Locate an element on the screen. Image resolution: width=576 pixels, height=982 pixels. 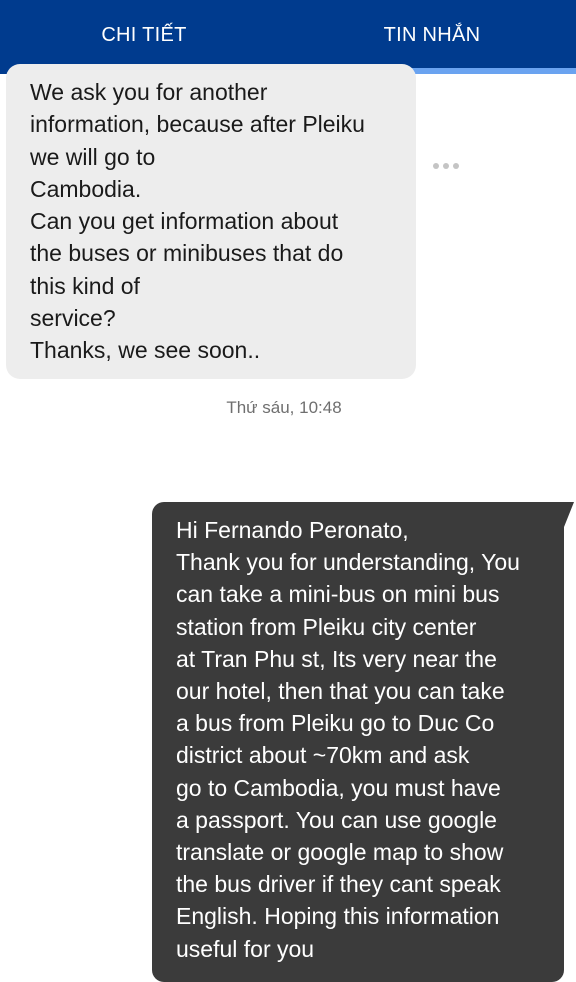
message-line: Can you get information about is located at coordinates (184, 221).